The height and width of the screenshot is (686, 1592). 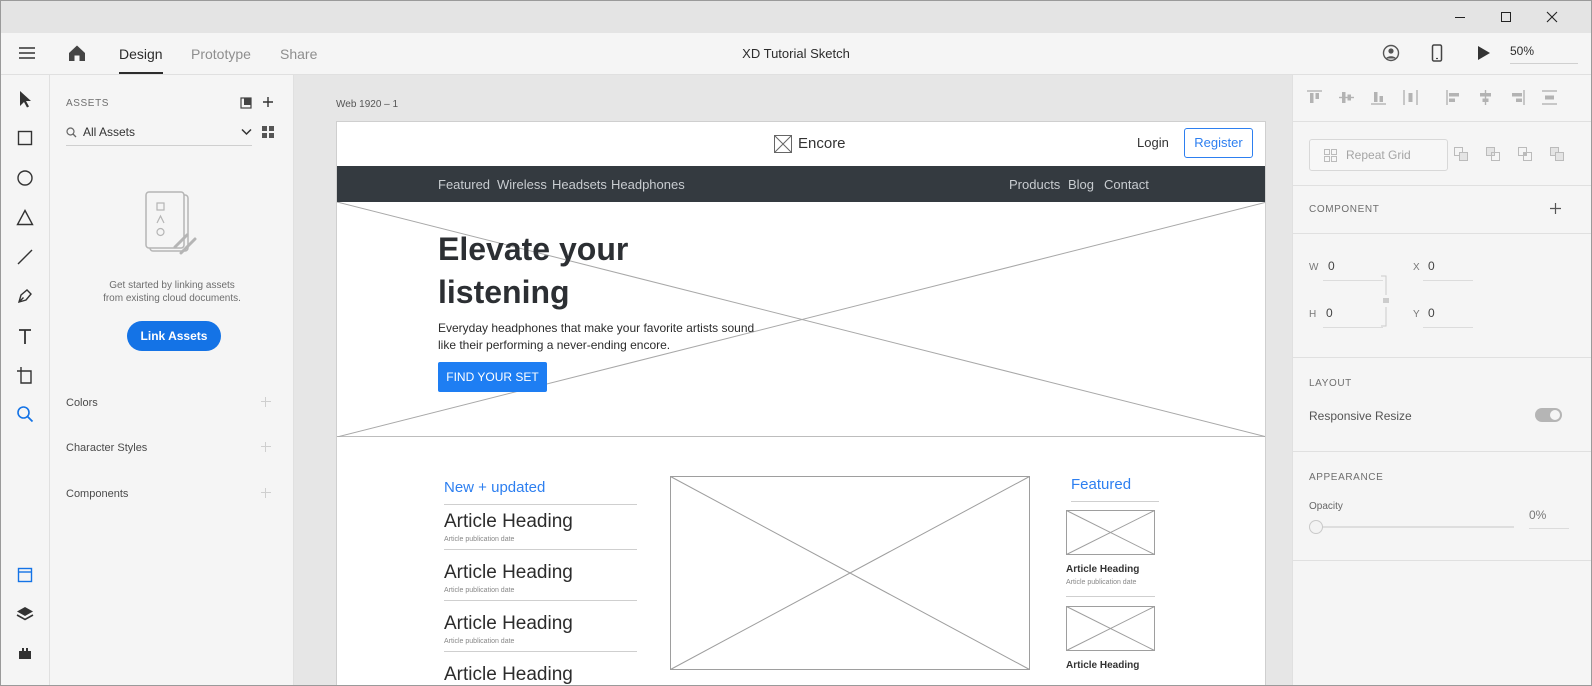 I want to click on repeat-grid-section: Repeat Grid, so click(x=1442, y=153).